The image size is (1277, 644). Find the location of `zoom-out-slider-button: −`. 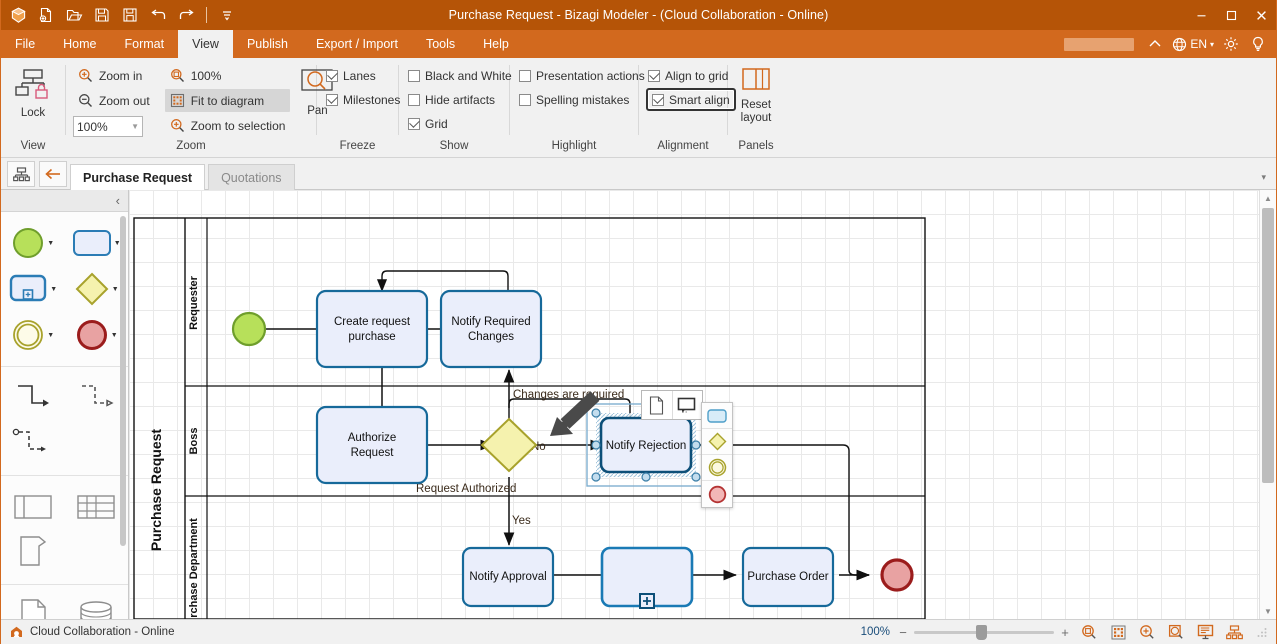

zoom-out-slider-button: − is located at coordinates (903, 632).